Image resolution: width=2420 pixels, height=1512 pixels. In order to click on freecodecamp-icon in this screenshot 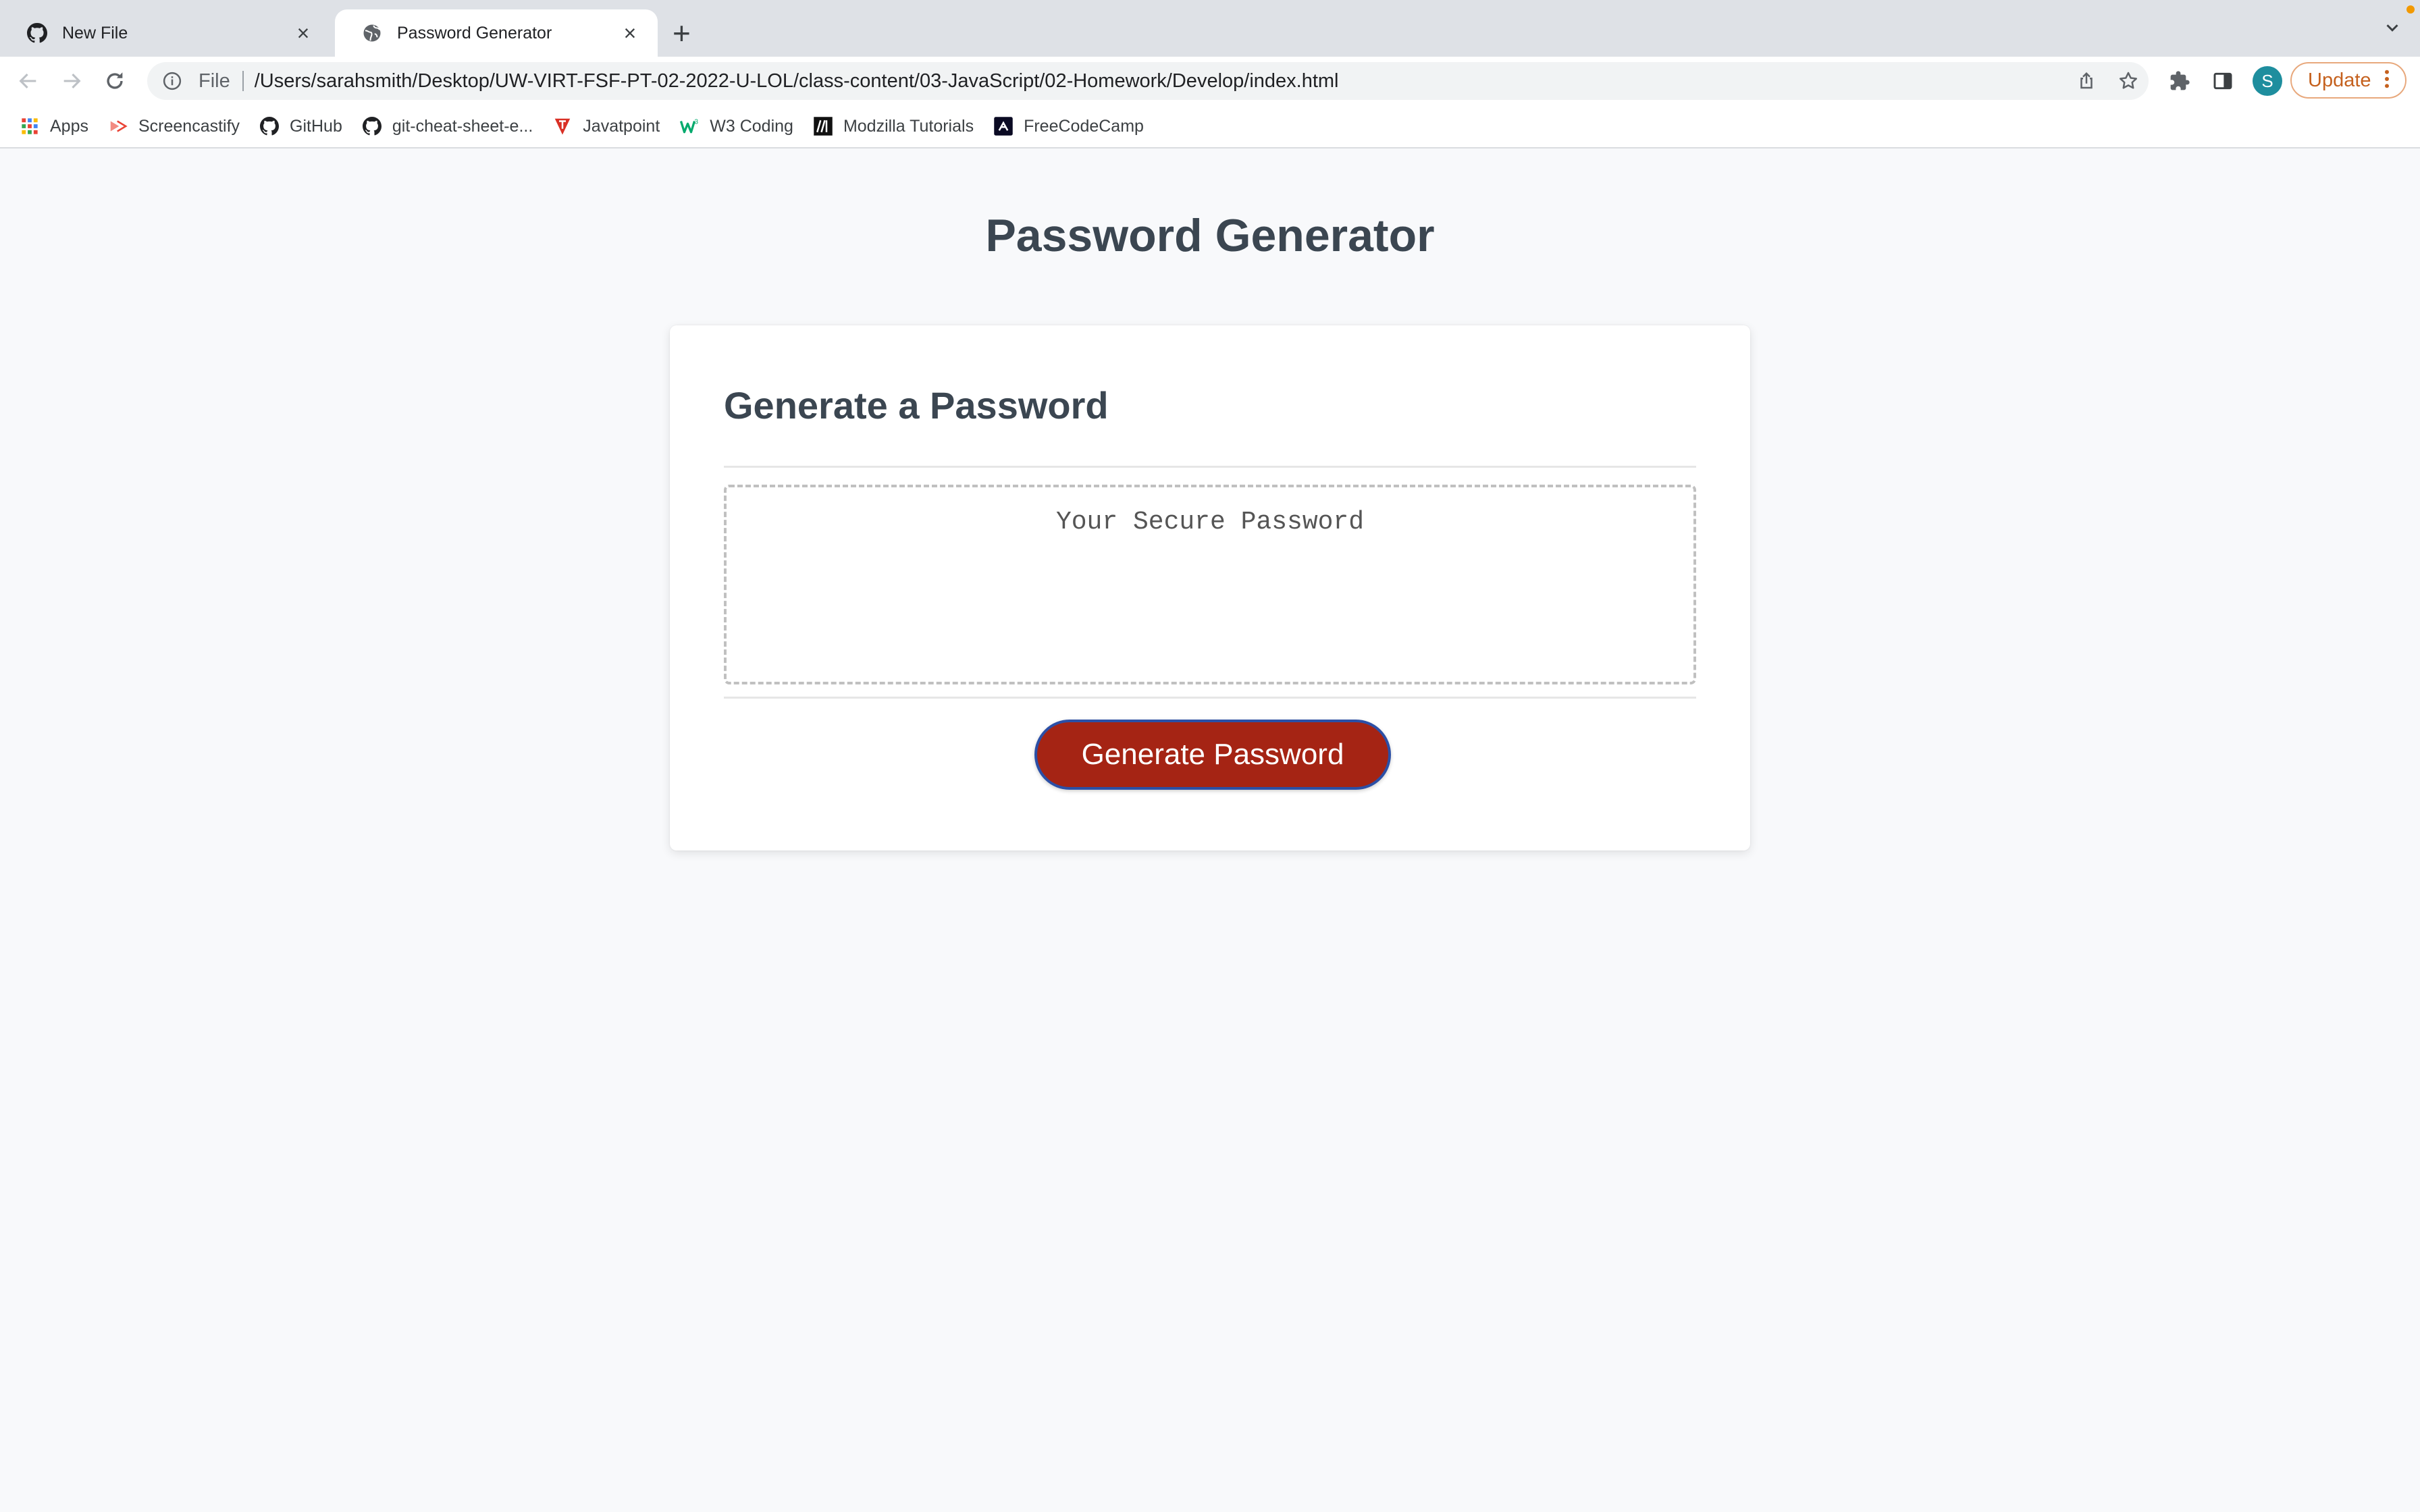, I will do `click(1003, 126)`.